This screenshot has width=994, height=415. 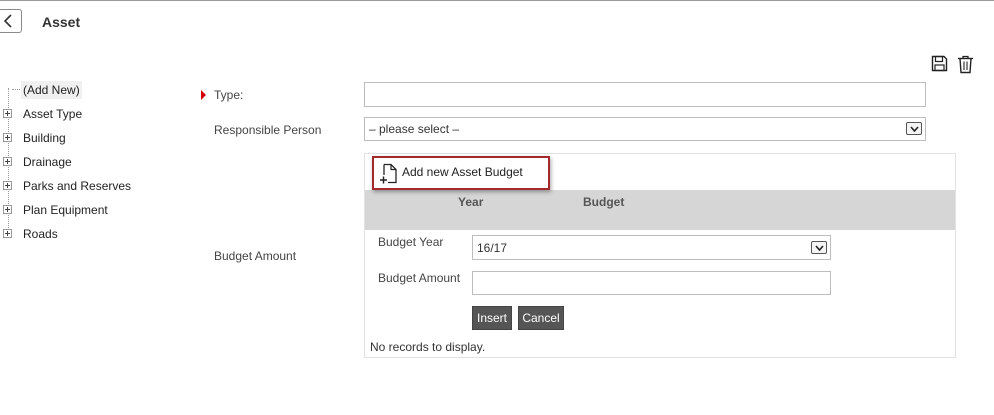 What do you see at coordinates (255, 256) in the screenshot?
I see `budget-amount-label: Budget Amount` at bounding box center [255, 256].